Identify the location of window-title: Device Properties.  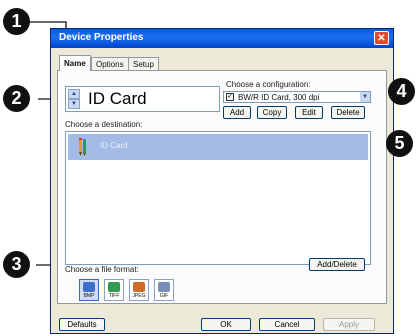
(101, 37).